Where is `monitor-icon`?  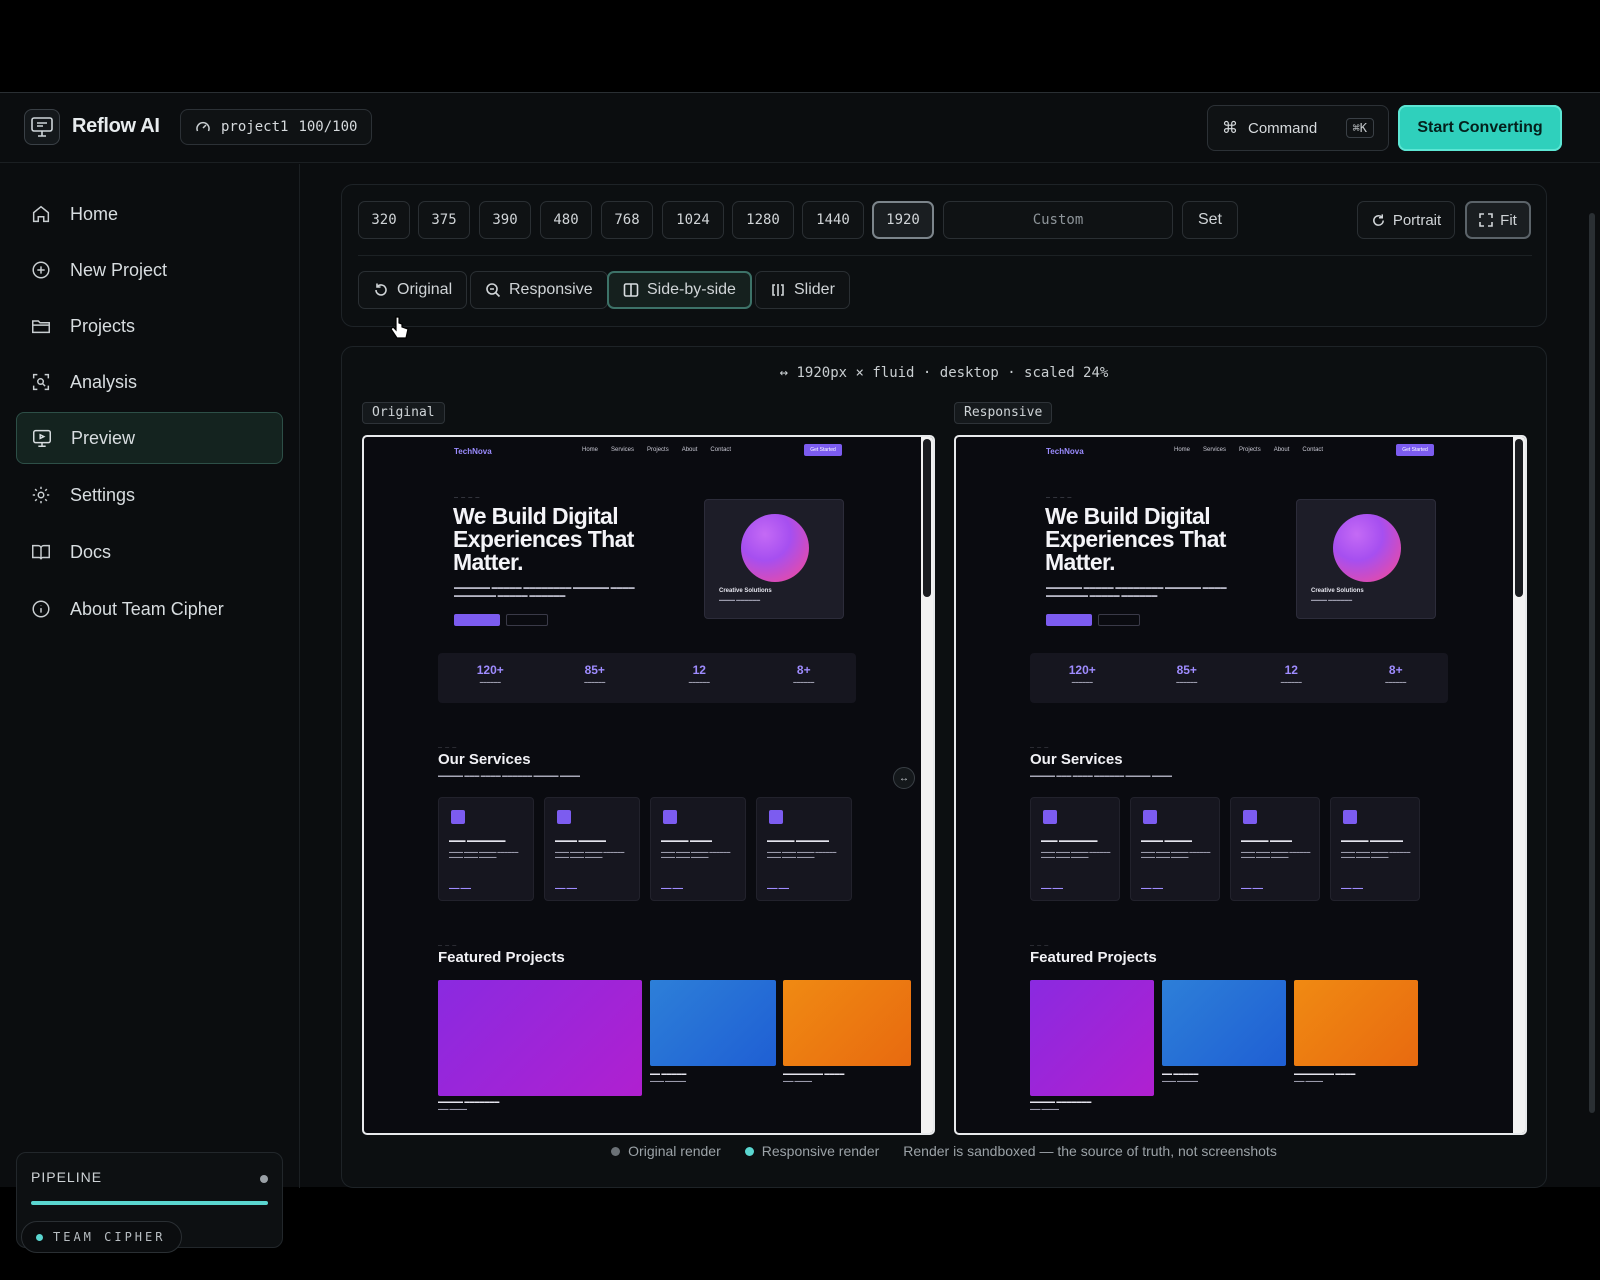 monitor-icon is located at coordinates (42, 438).